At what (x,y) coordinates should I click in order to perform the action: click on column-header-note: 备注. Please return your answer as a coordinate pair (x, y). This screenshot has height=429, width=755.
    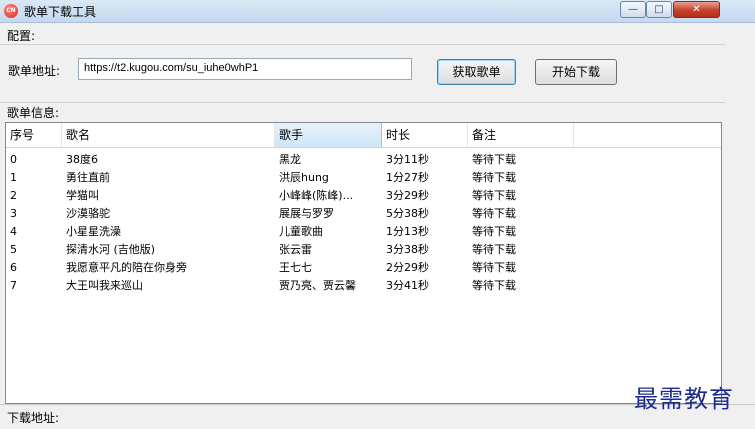
    Looking at the image, I should click on (521, 135).